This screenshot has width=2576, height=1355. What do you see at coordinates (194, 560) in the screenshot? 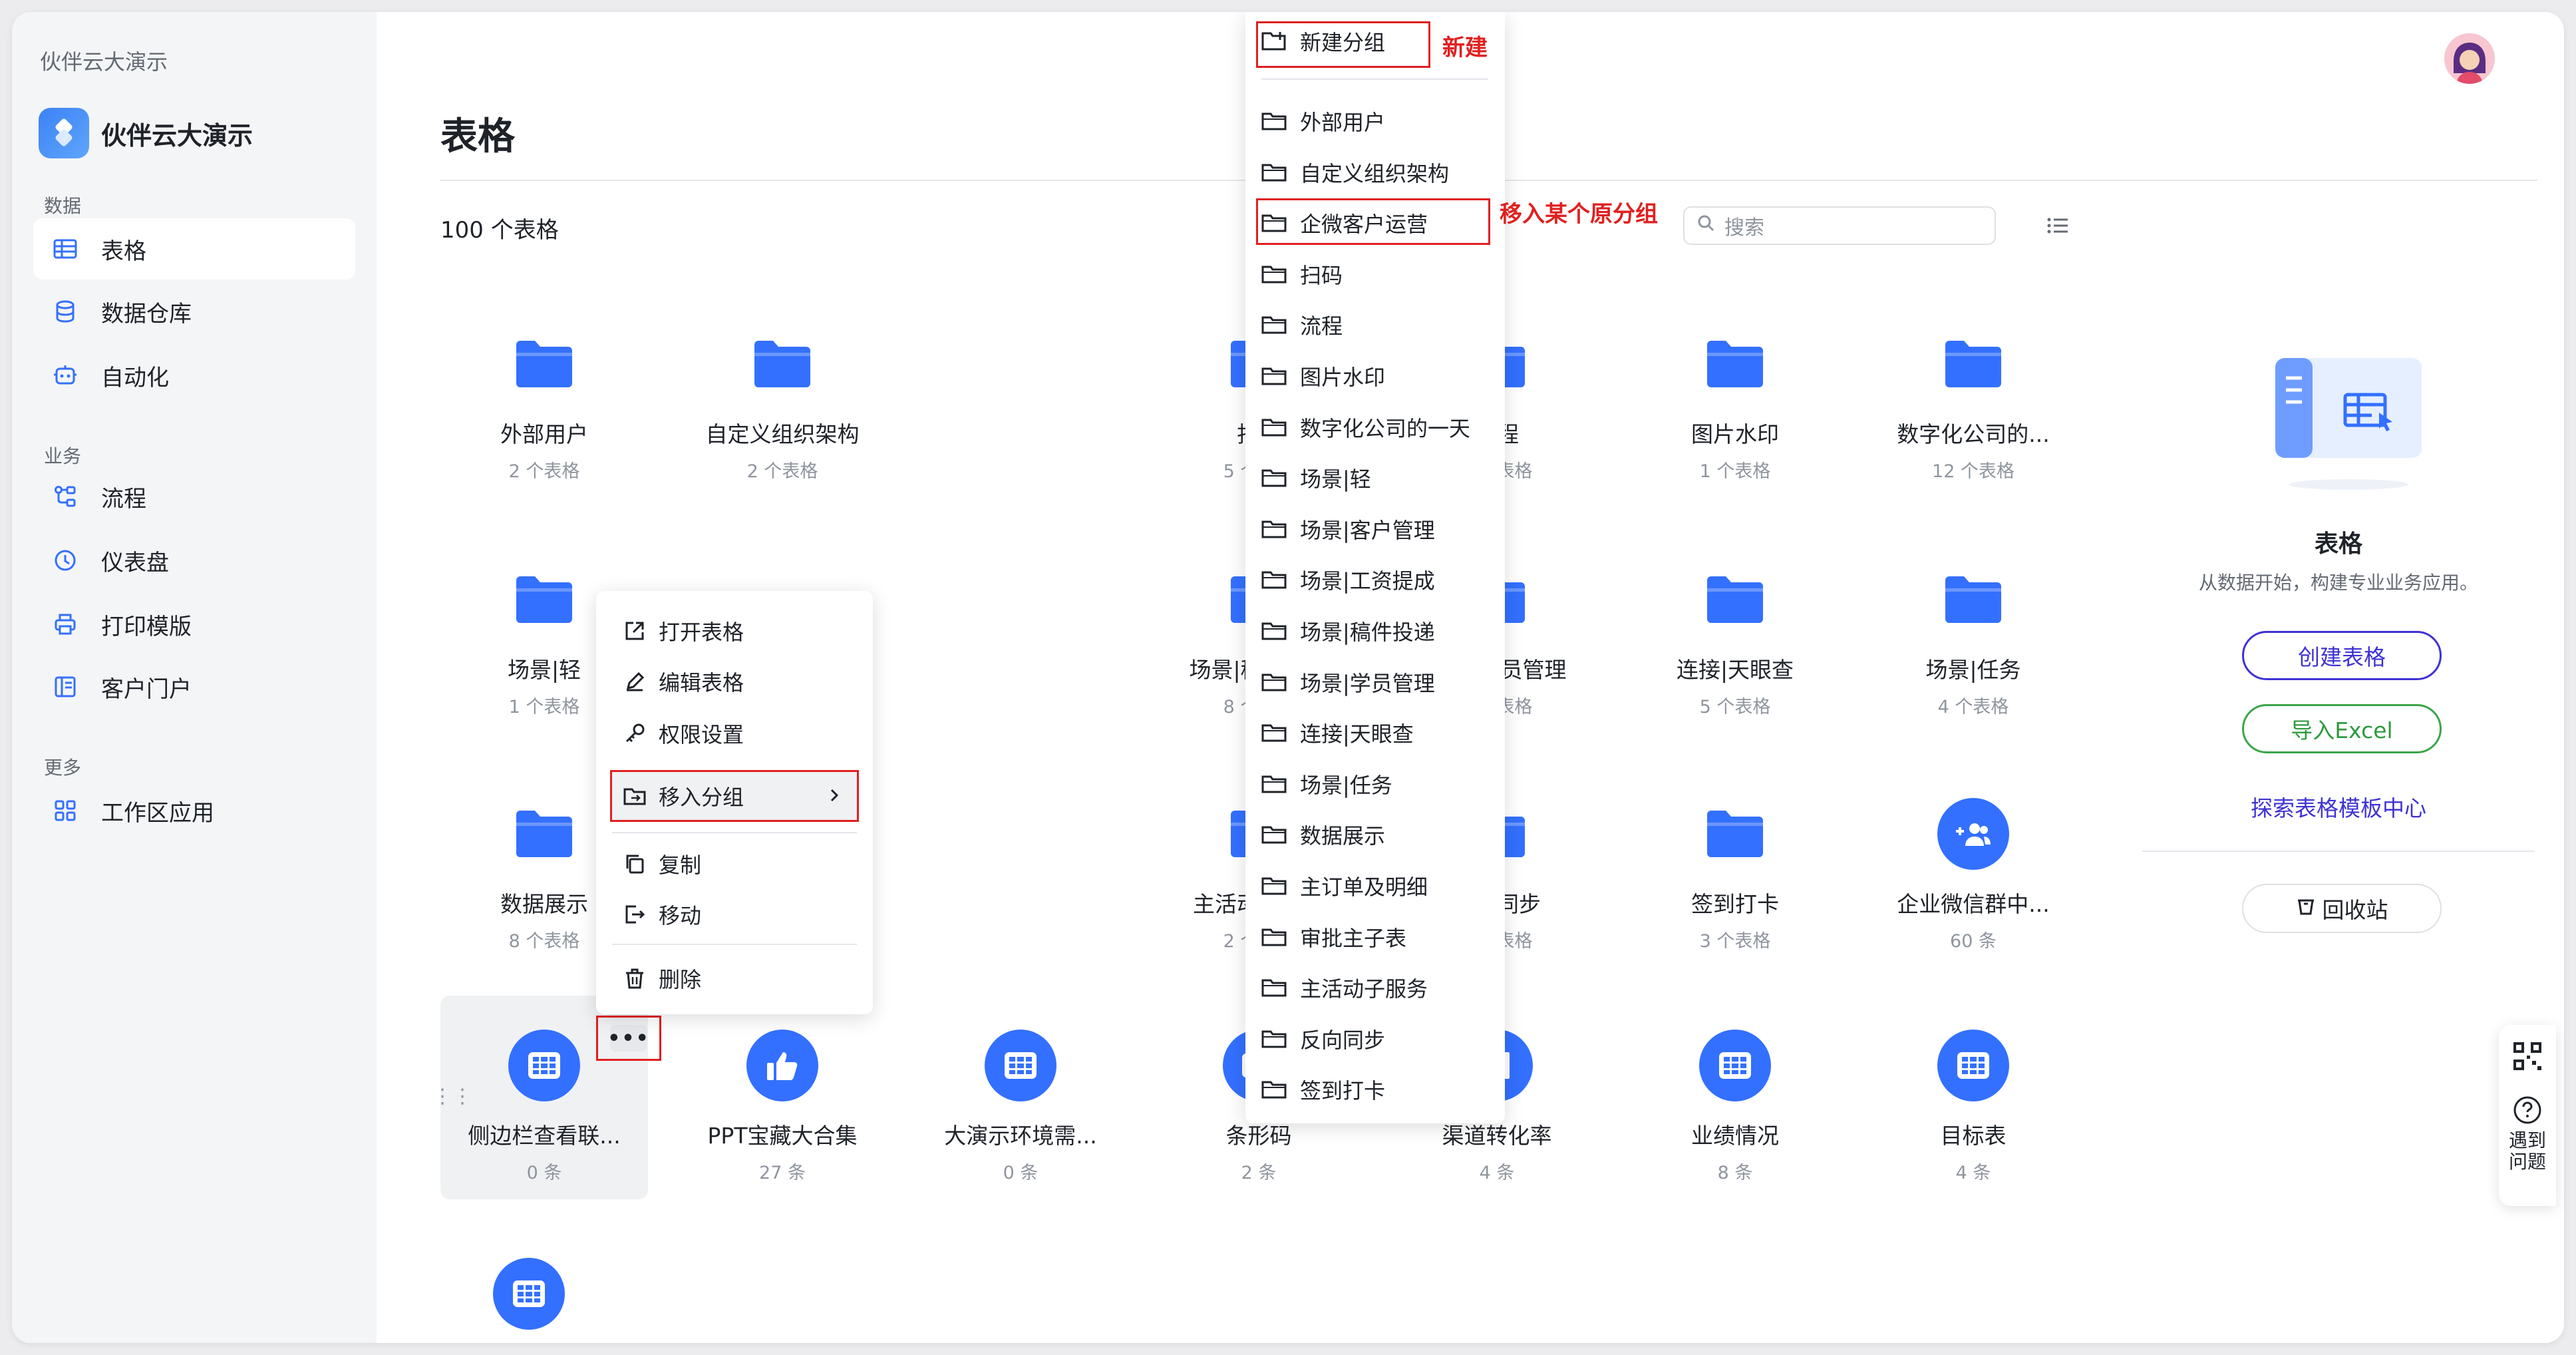
I see `sidebar-item-dashboard: 仪表盘` at bounding box center [194, 560].